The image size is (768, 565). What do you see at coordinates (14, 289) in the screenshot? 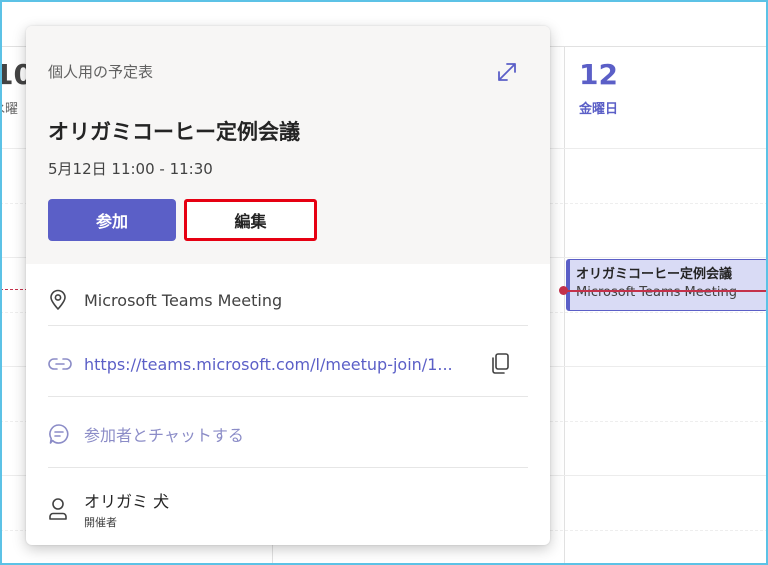
I see `current-time-line-faint` at bounding box center [14, 289].